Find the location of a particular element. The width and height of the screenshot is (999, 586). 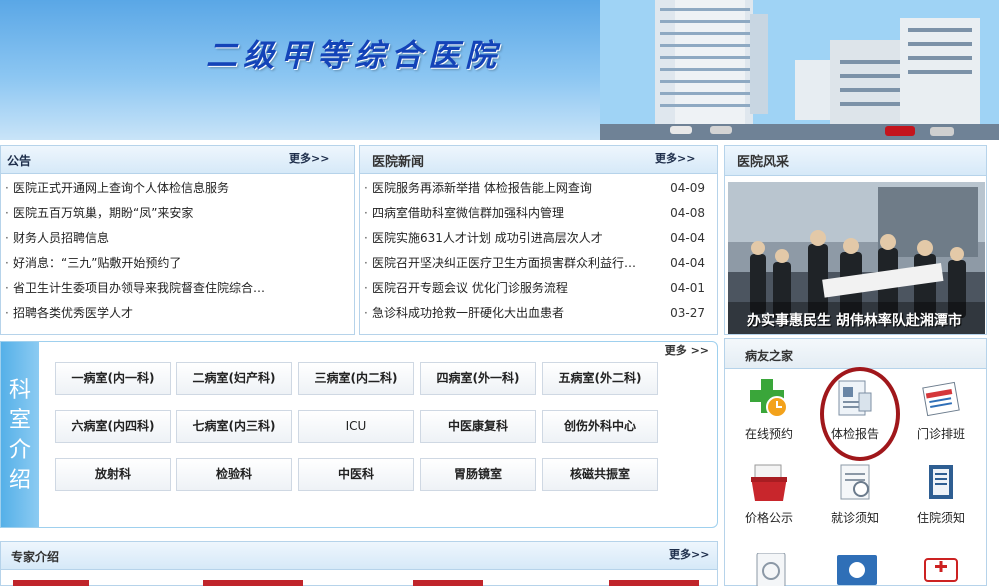

department-button: 放射科 is located at coordinates (113, 474).